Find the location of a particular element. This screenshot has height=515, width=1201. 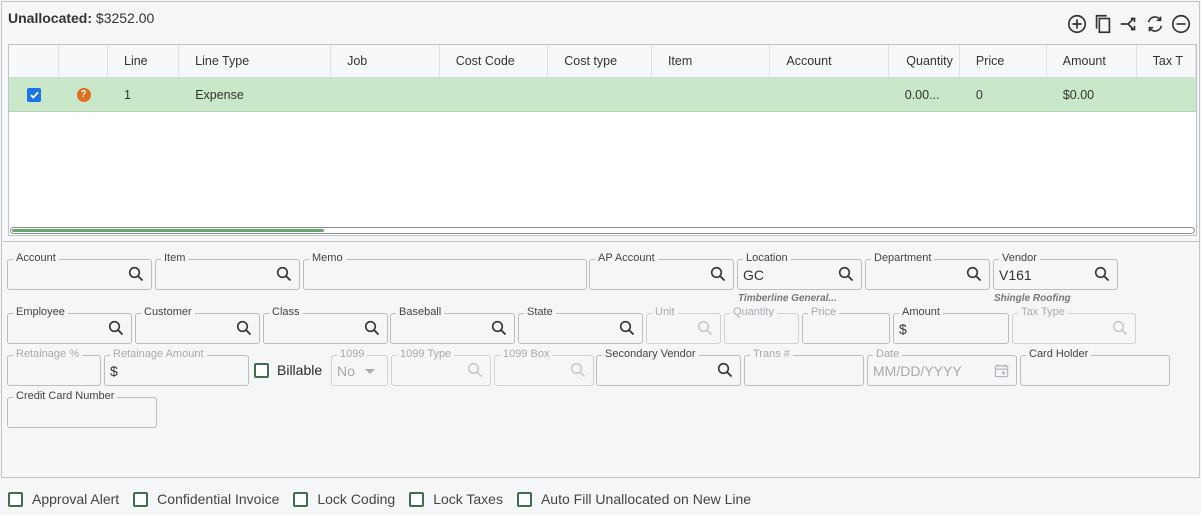

f1099-type-field: 1099 Type is located at coordinates (441, 366).